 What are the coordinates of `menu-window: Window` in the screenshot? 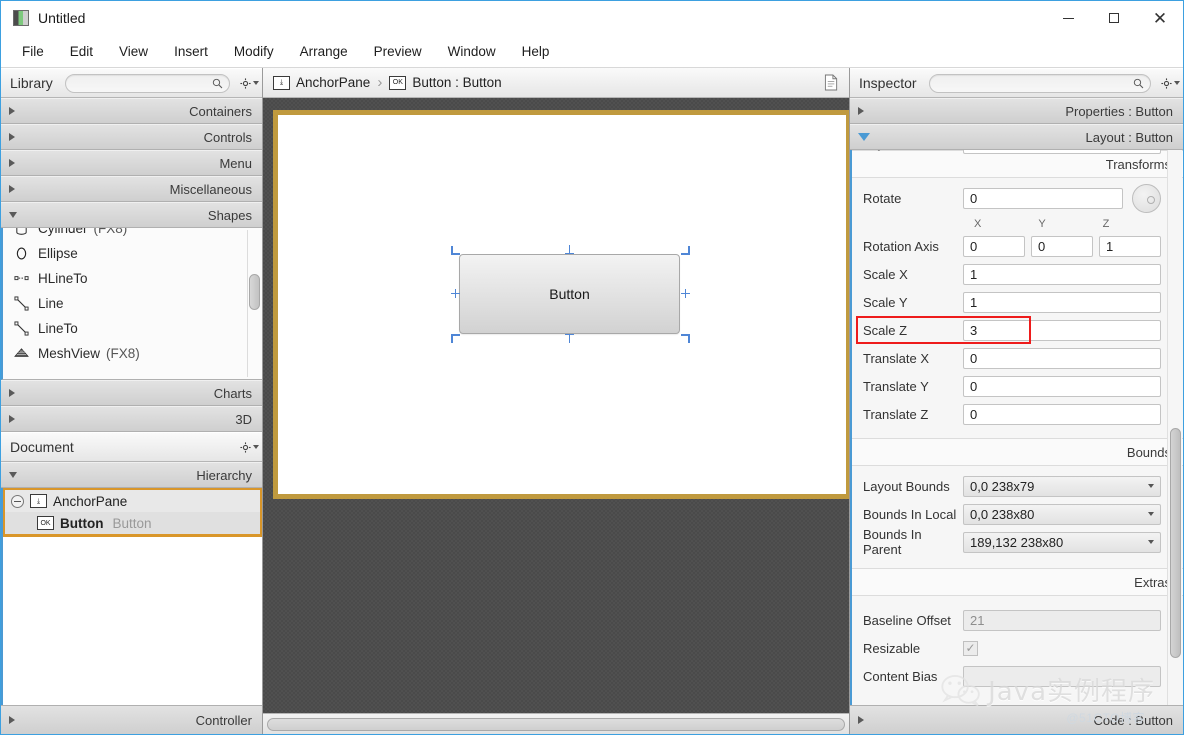 It's located at (472, 51).